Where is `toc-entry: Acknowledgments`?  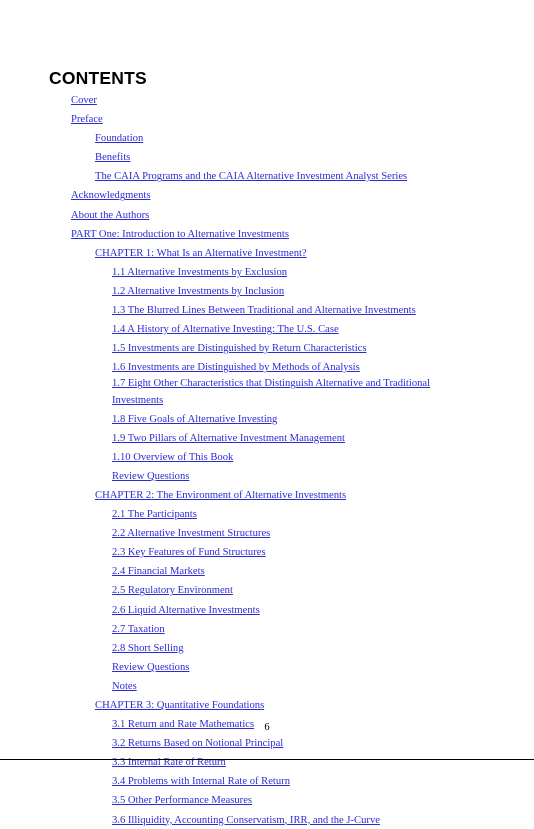 toc-entry: Acknowledgments is located at coordinates (267, 194).